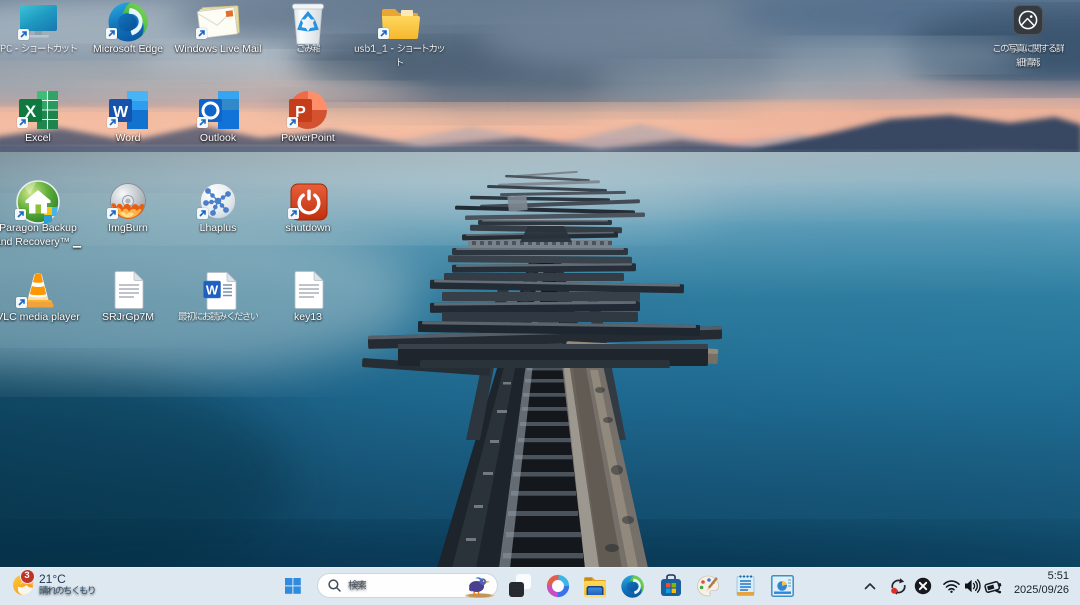 Image resolution: width=1080 pixels, height=605 pixels. I want to click on svg-text: W, so click(212, 290).